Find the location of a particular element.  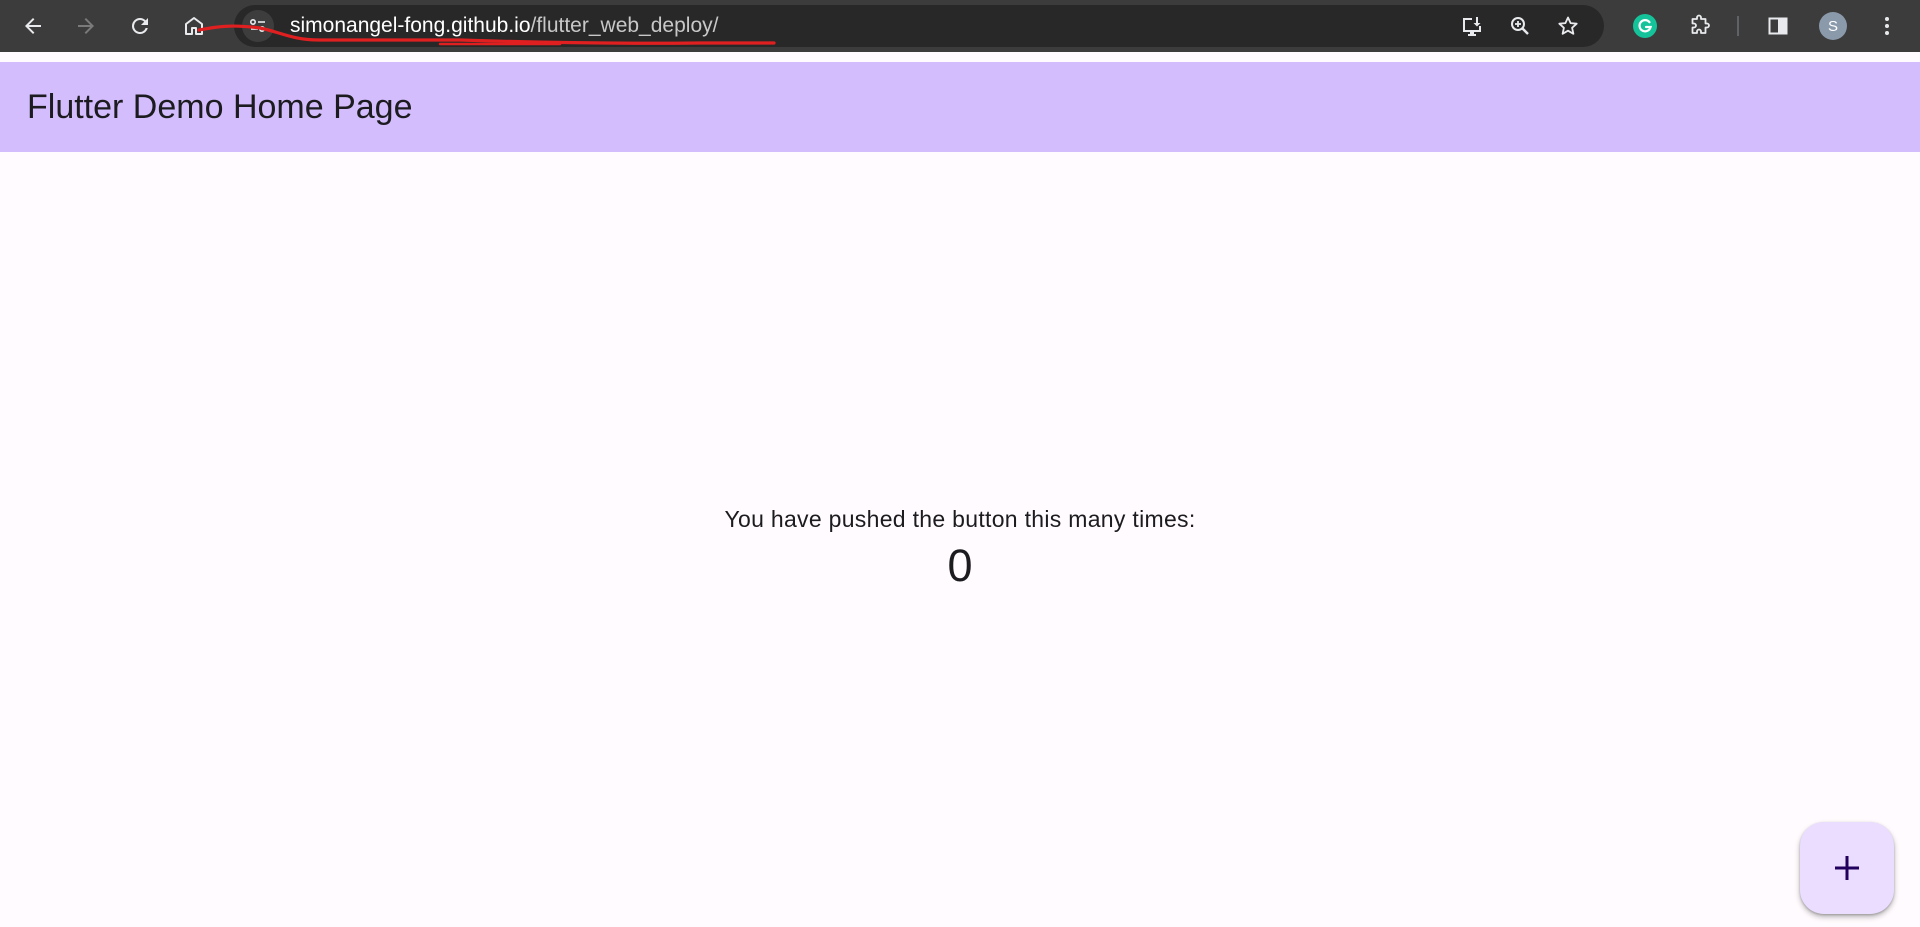

forward-icon is located at coordinates (86, 26).